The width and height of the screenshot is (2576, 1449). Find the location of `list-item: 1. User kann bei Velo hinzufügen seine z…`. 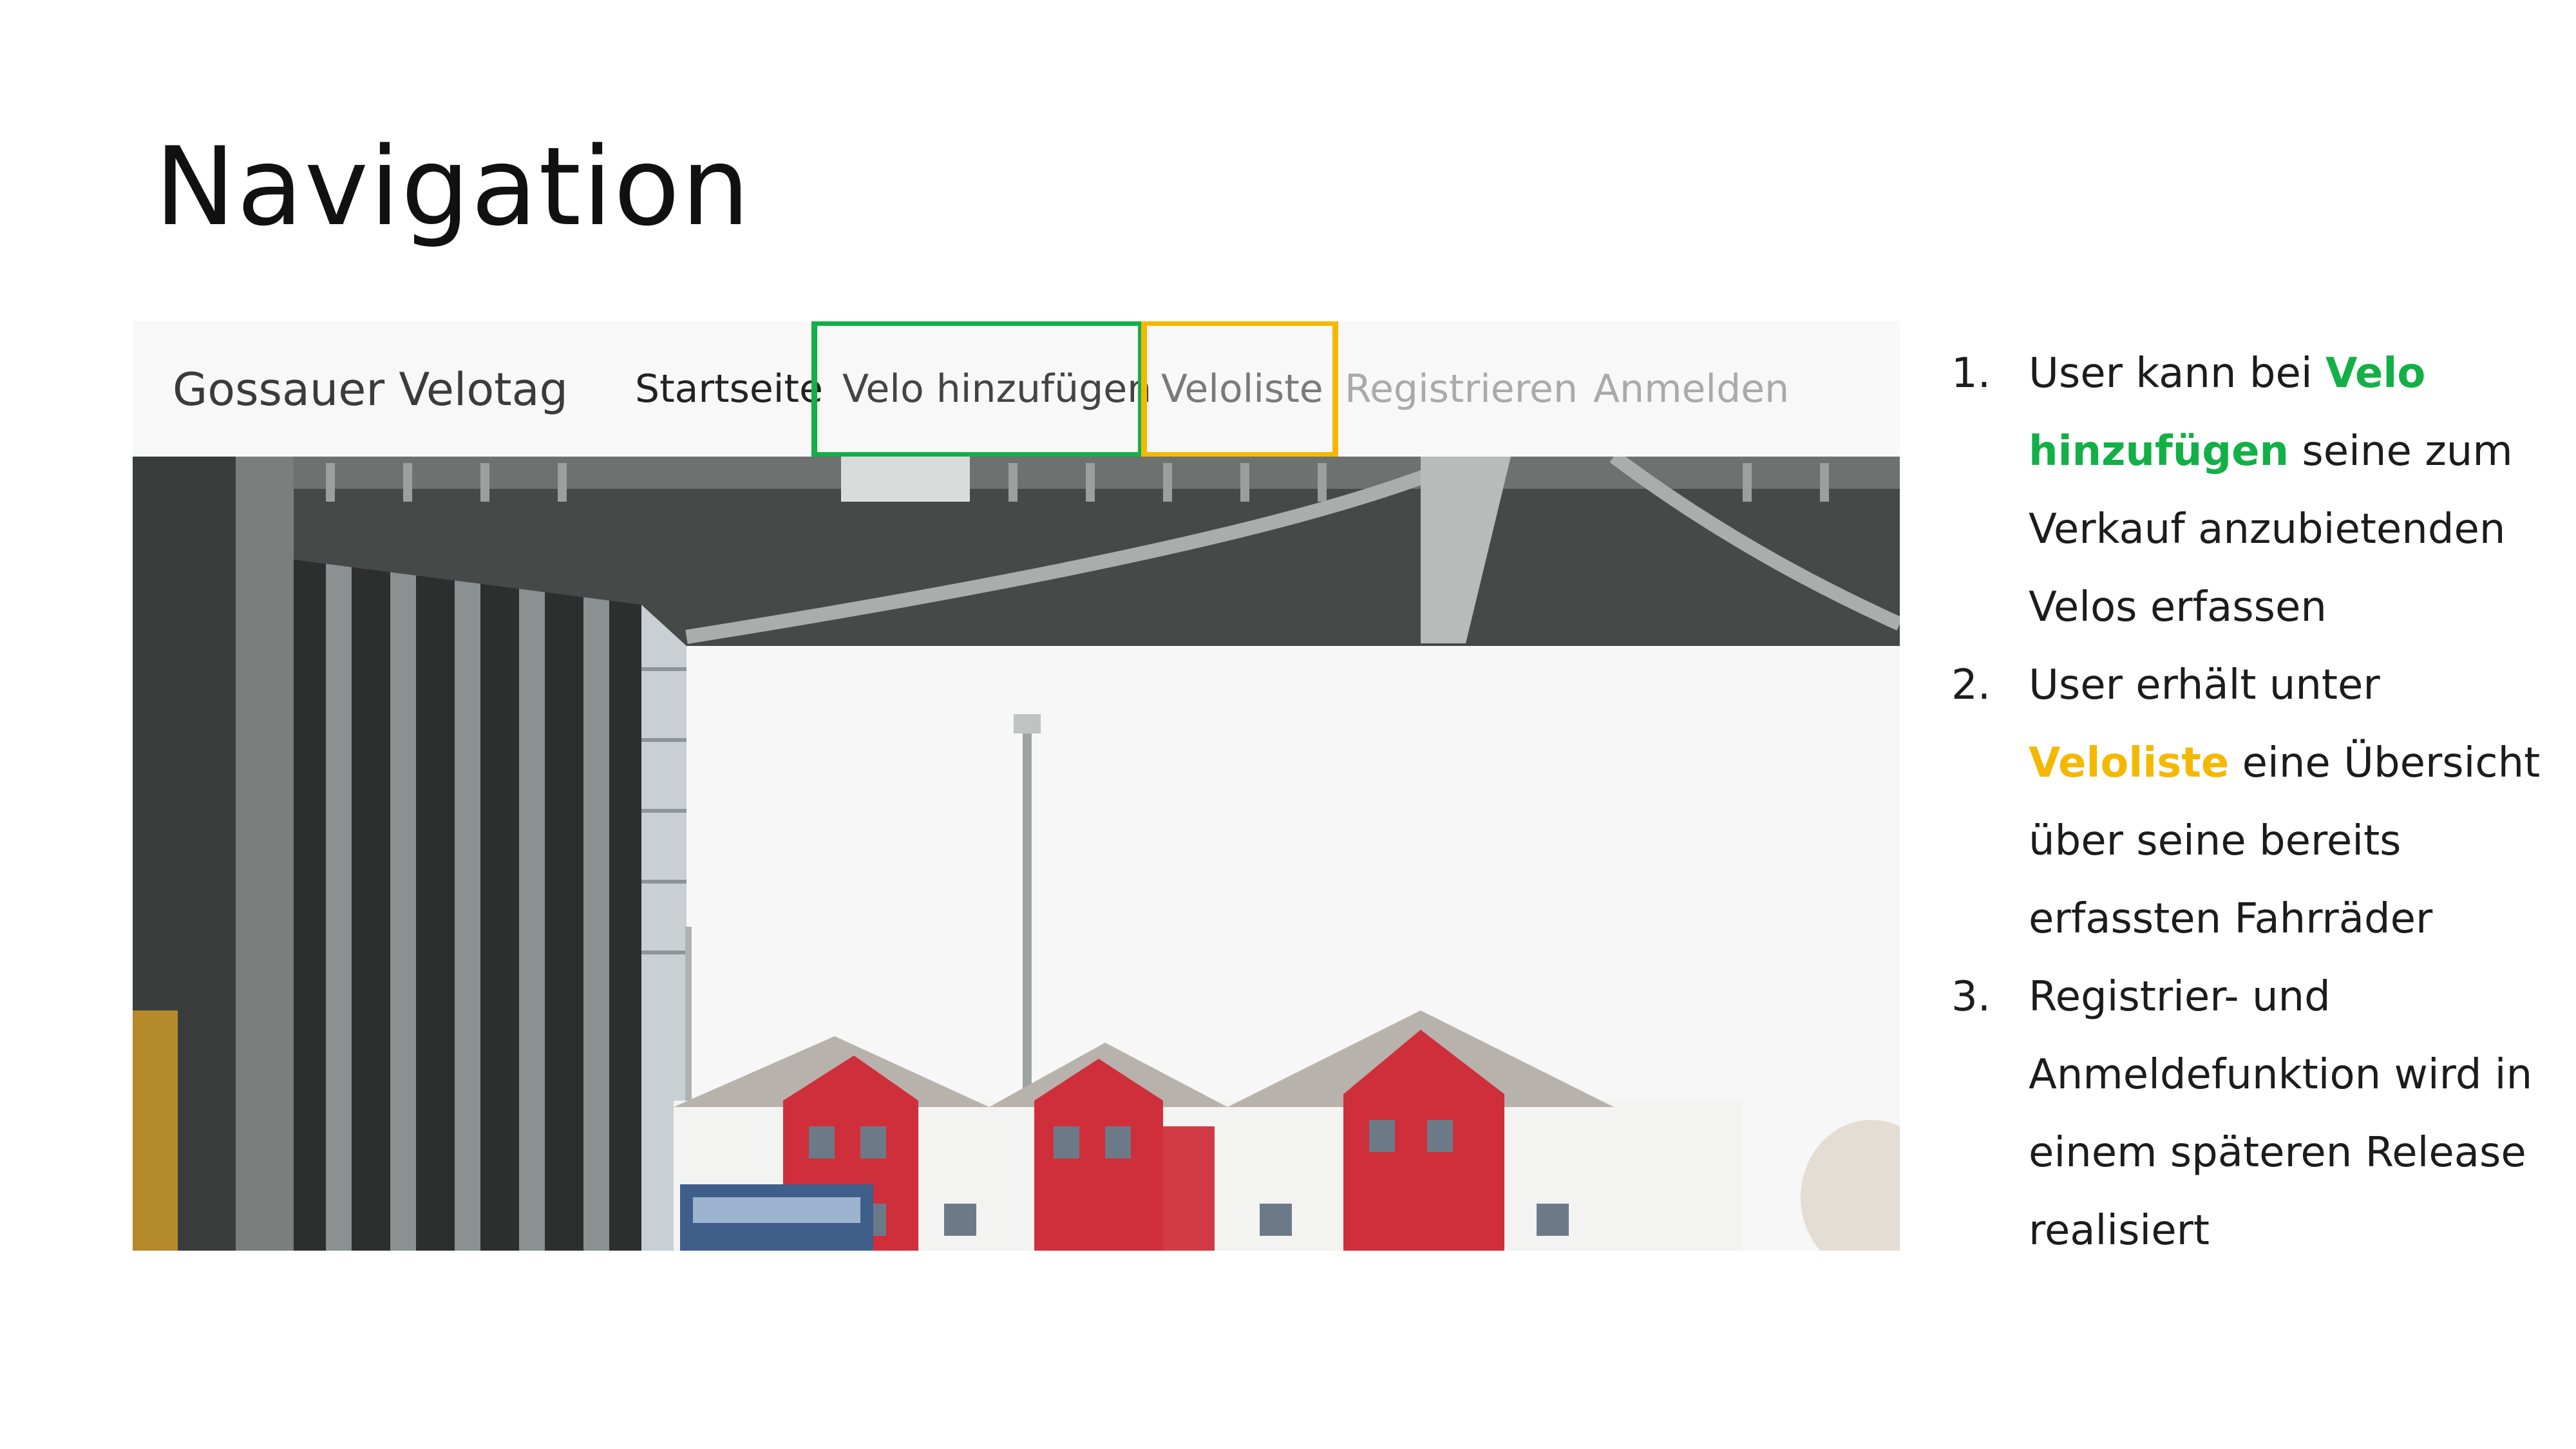

list-item: 1. User kann bei Velo hinzufügen seine z… is located at coordinates (2254, 491).